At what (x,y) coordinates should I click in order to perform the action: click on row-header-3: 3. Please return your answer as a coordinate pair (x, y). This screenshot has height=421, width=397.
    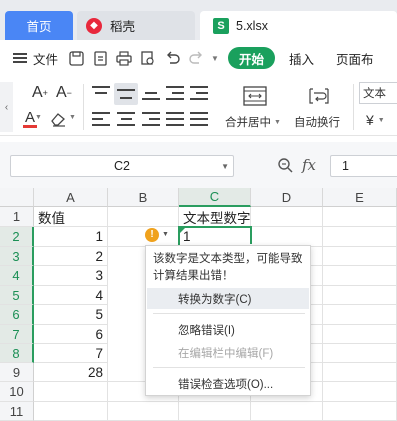
    Looking at the image, I should click on (17, 256).